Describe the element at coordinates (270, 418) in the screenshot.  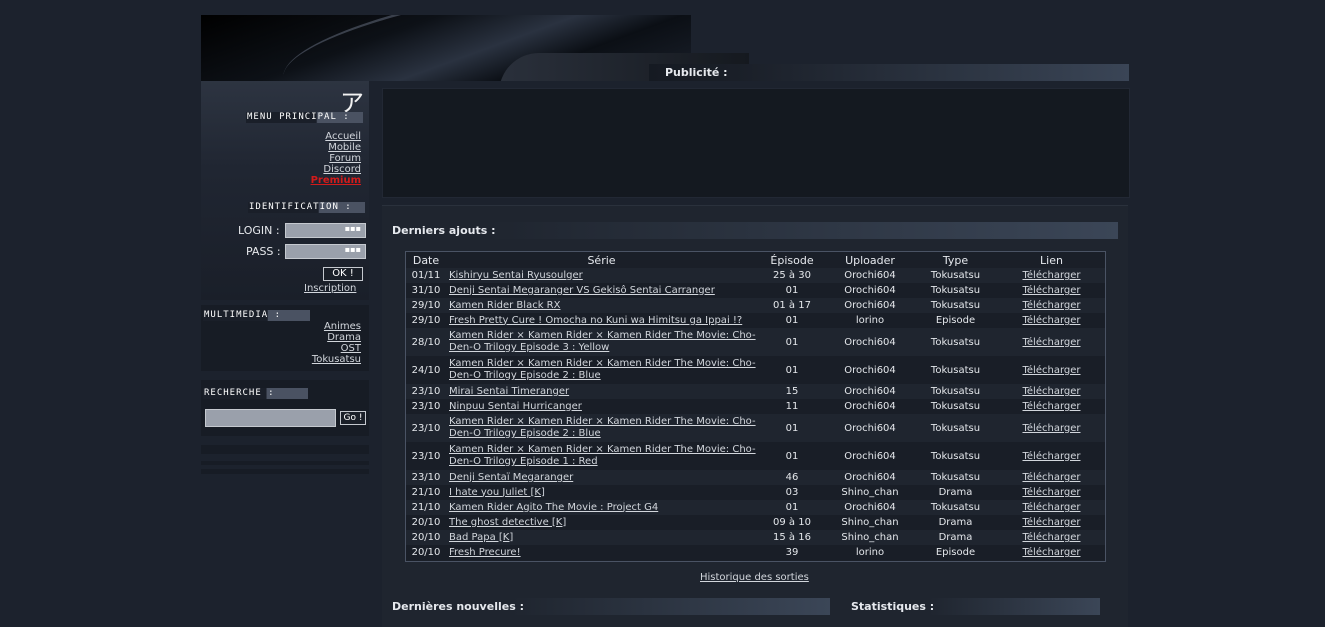
I see `search-input` at that location.